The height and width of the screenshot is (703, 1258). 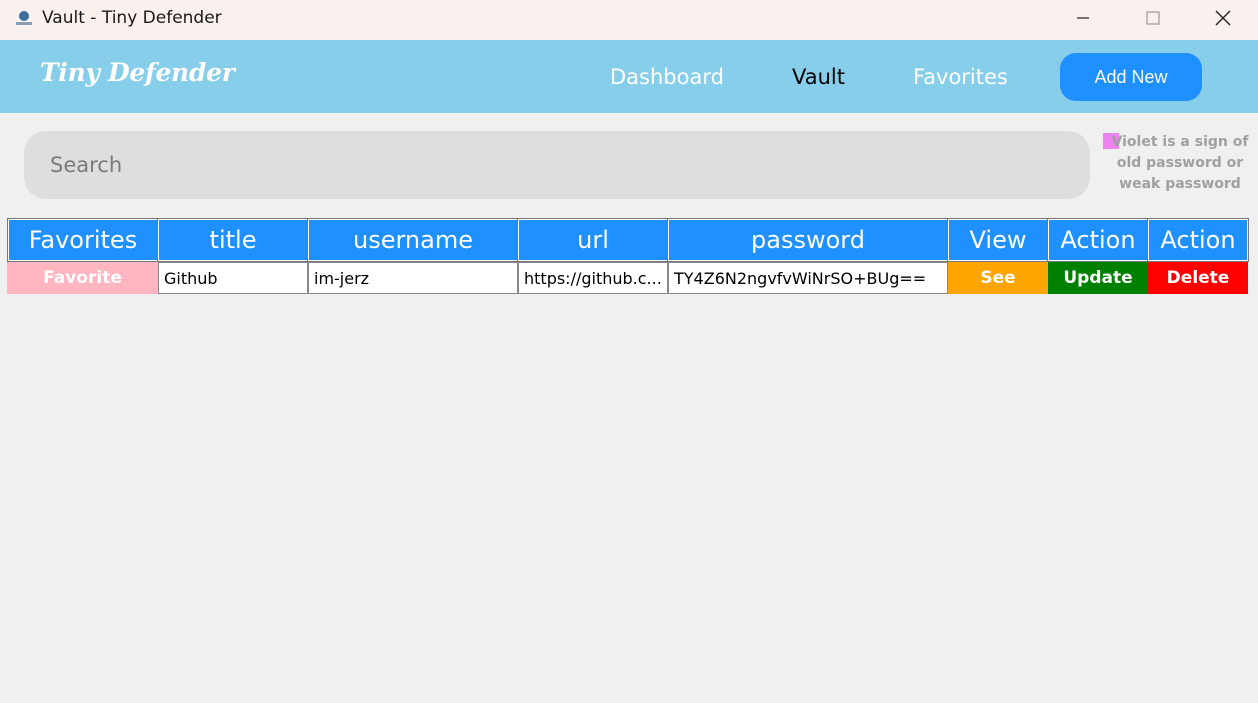 What do you see at coordinates (82, 278) in the screenshot?
I see `favorite-button: Favorite` at bounding box center [82, 278].